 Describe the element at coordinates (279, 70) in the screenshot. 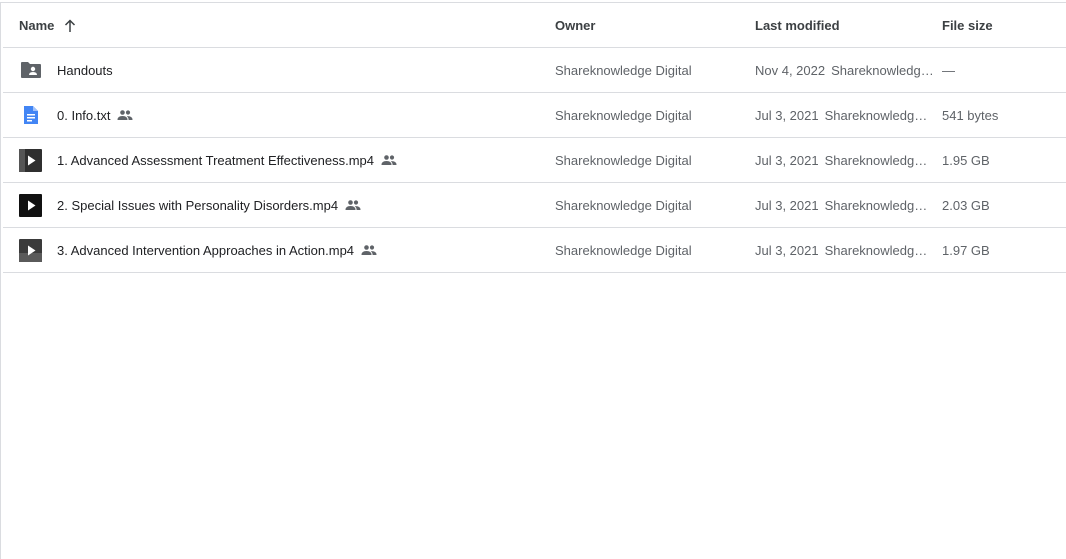

I see `file-name-cell: Handouts` at that location.